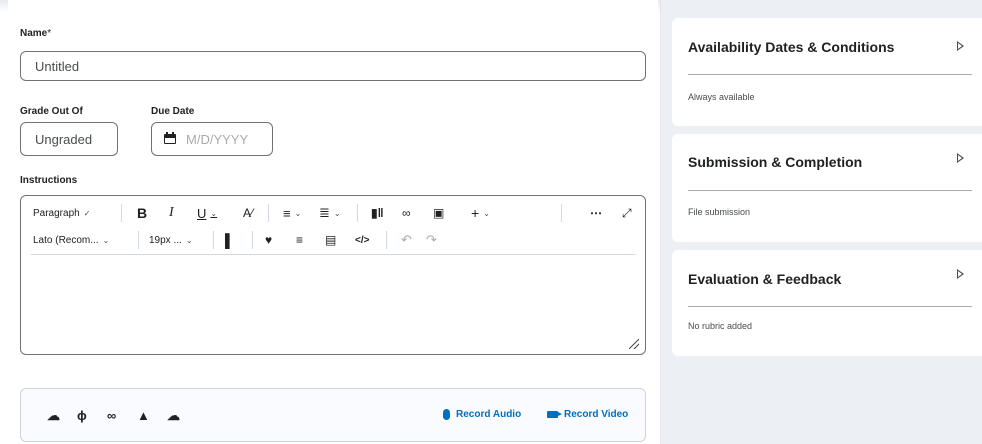  I want to click on card-summary: No rubric added, so click(720, 326).